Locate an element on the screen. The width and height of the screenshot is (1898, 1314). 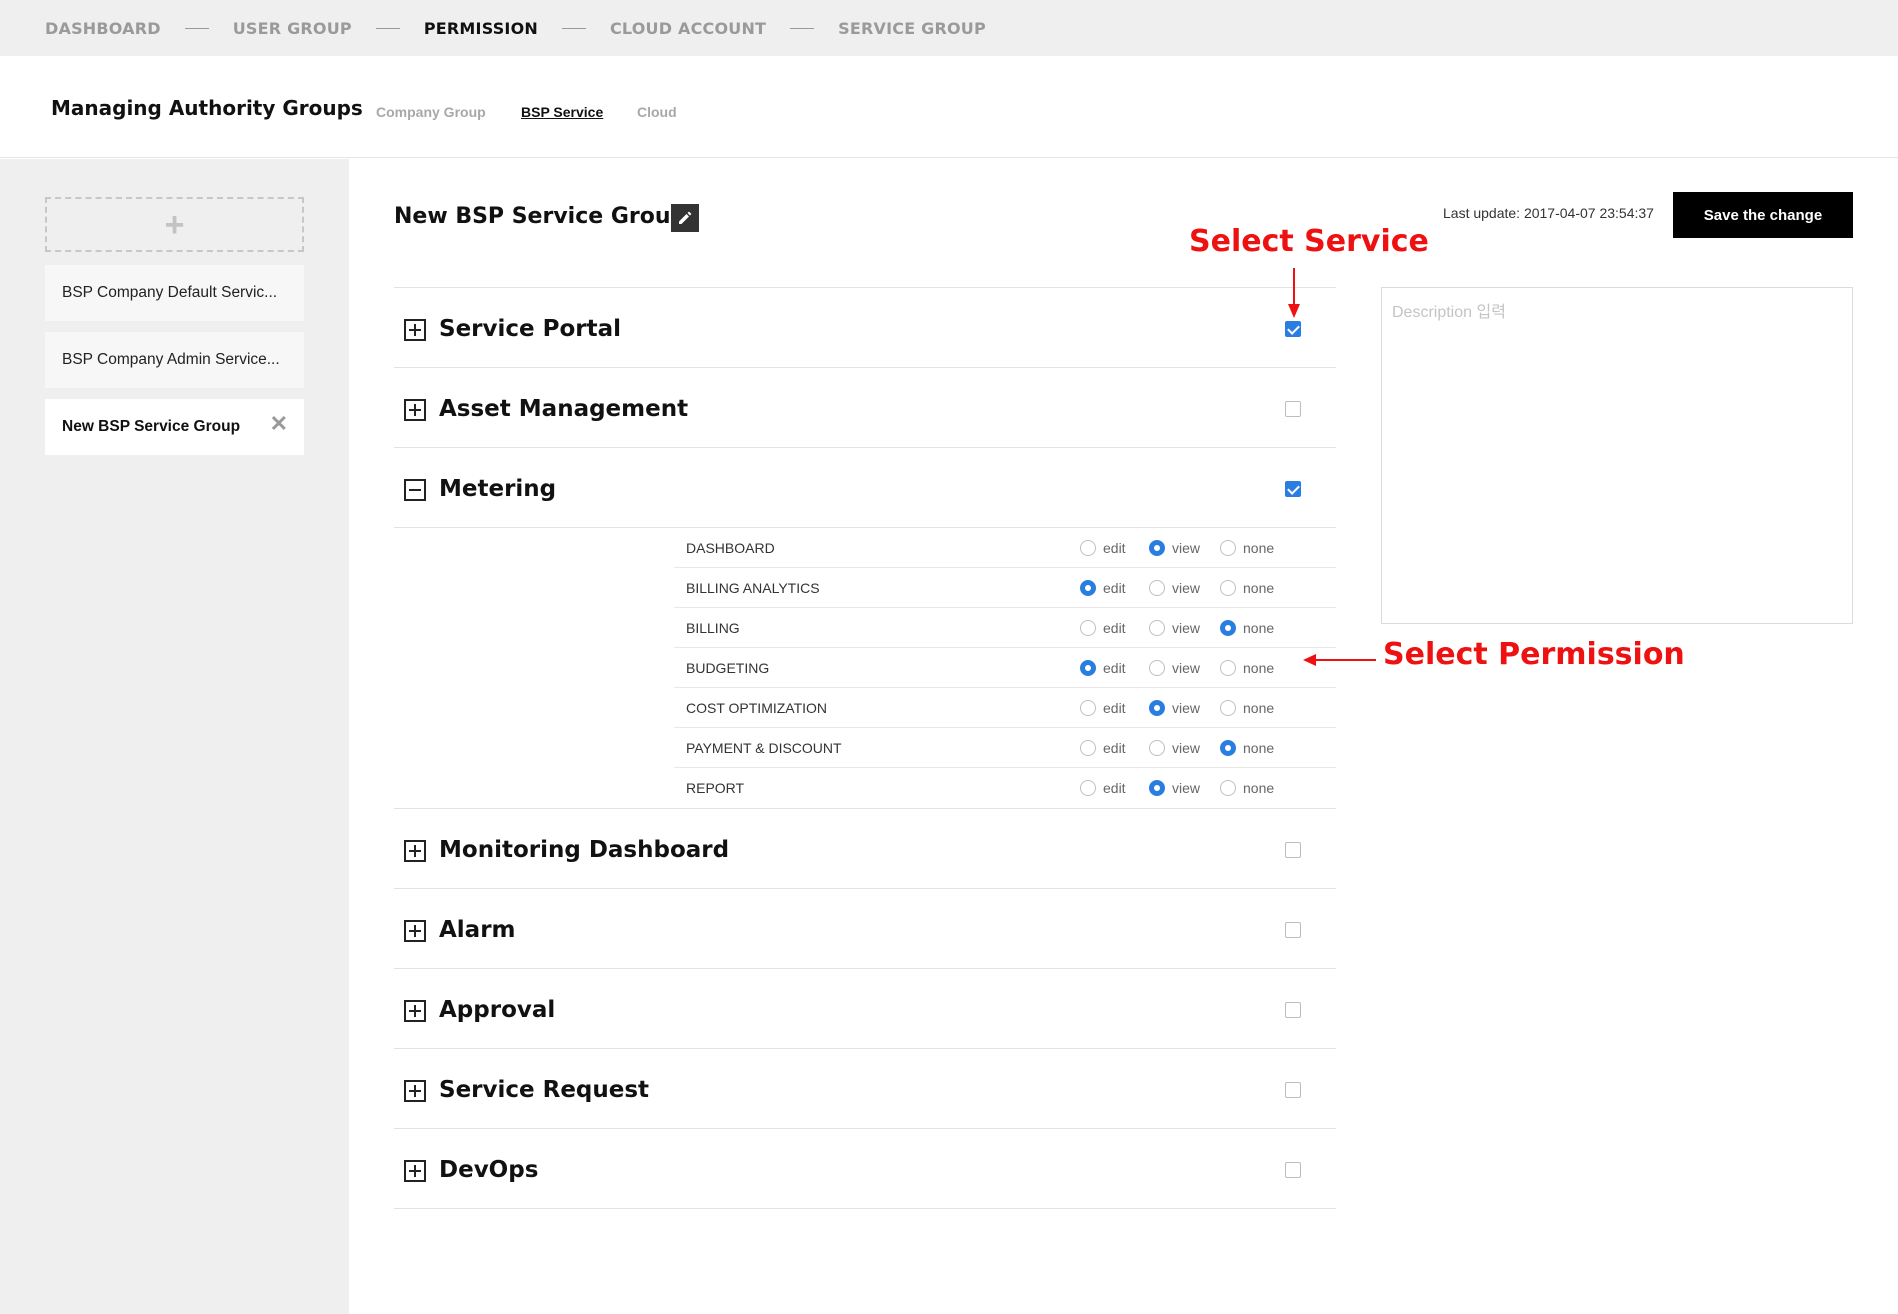
radio-label: none is located at coordinates (1259, 548).